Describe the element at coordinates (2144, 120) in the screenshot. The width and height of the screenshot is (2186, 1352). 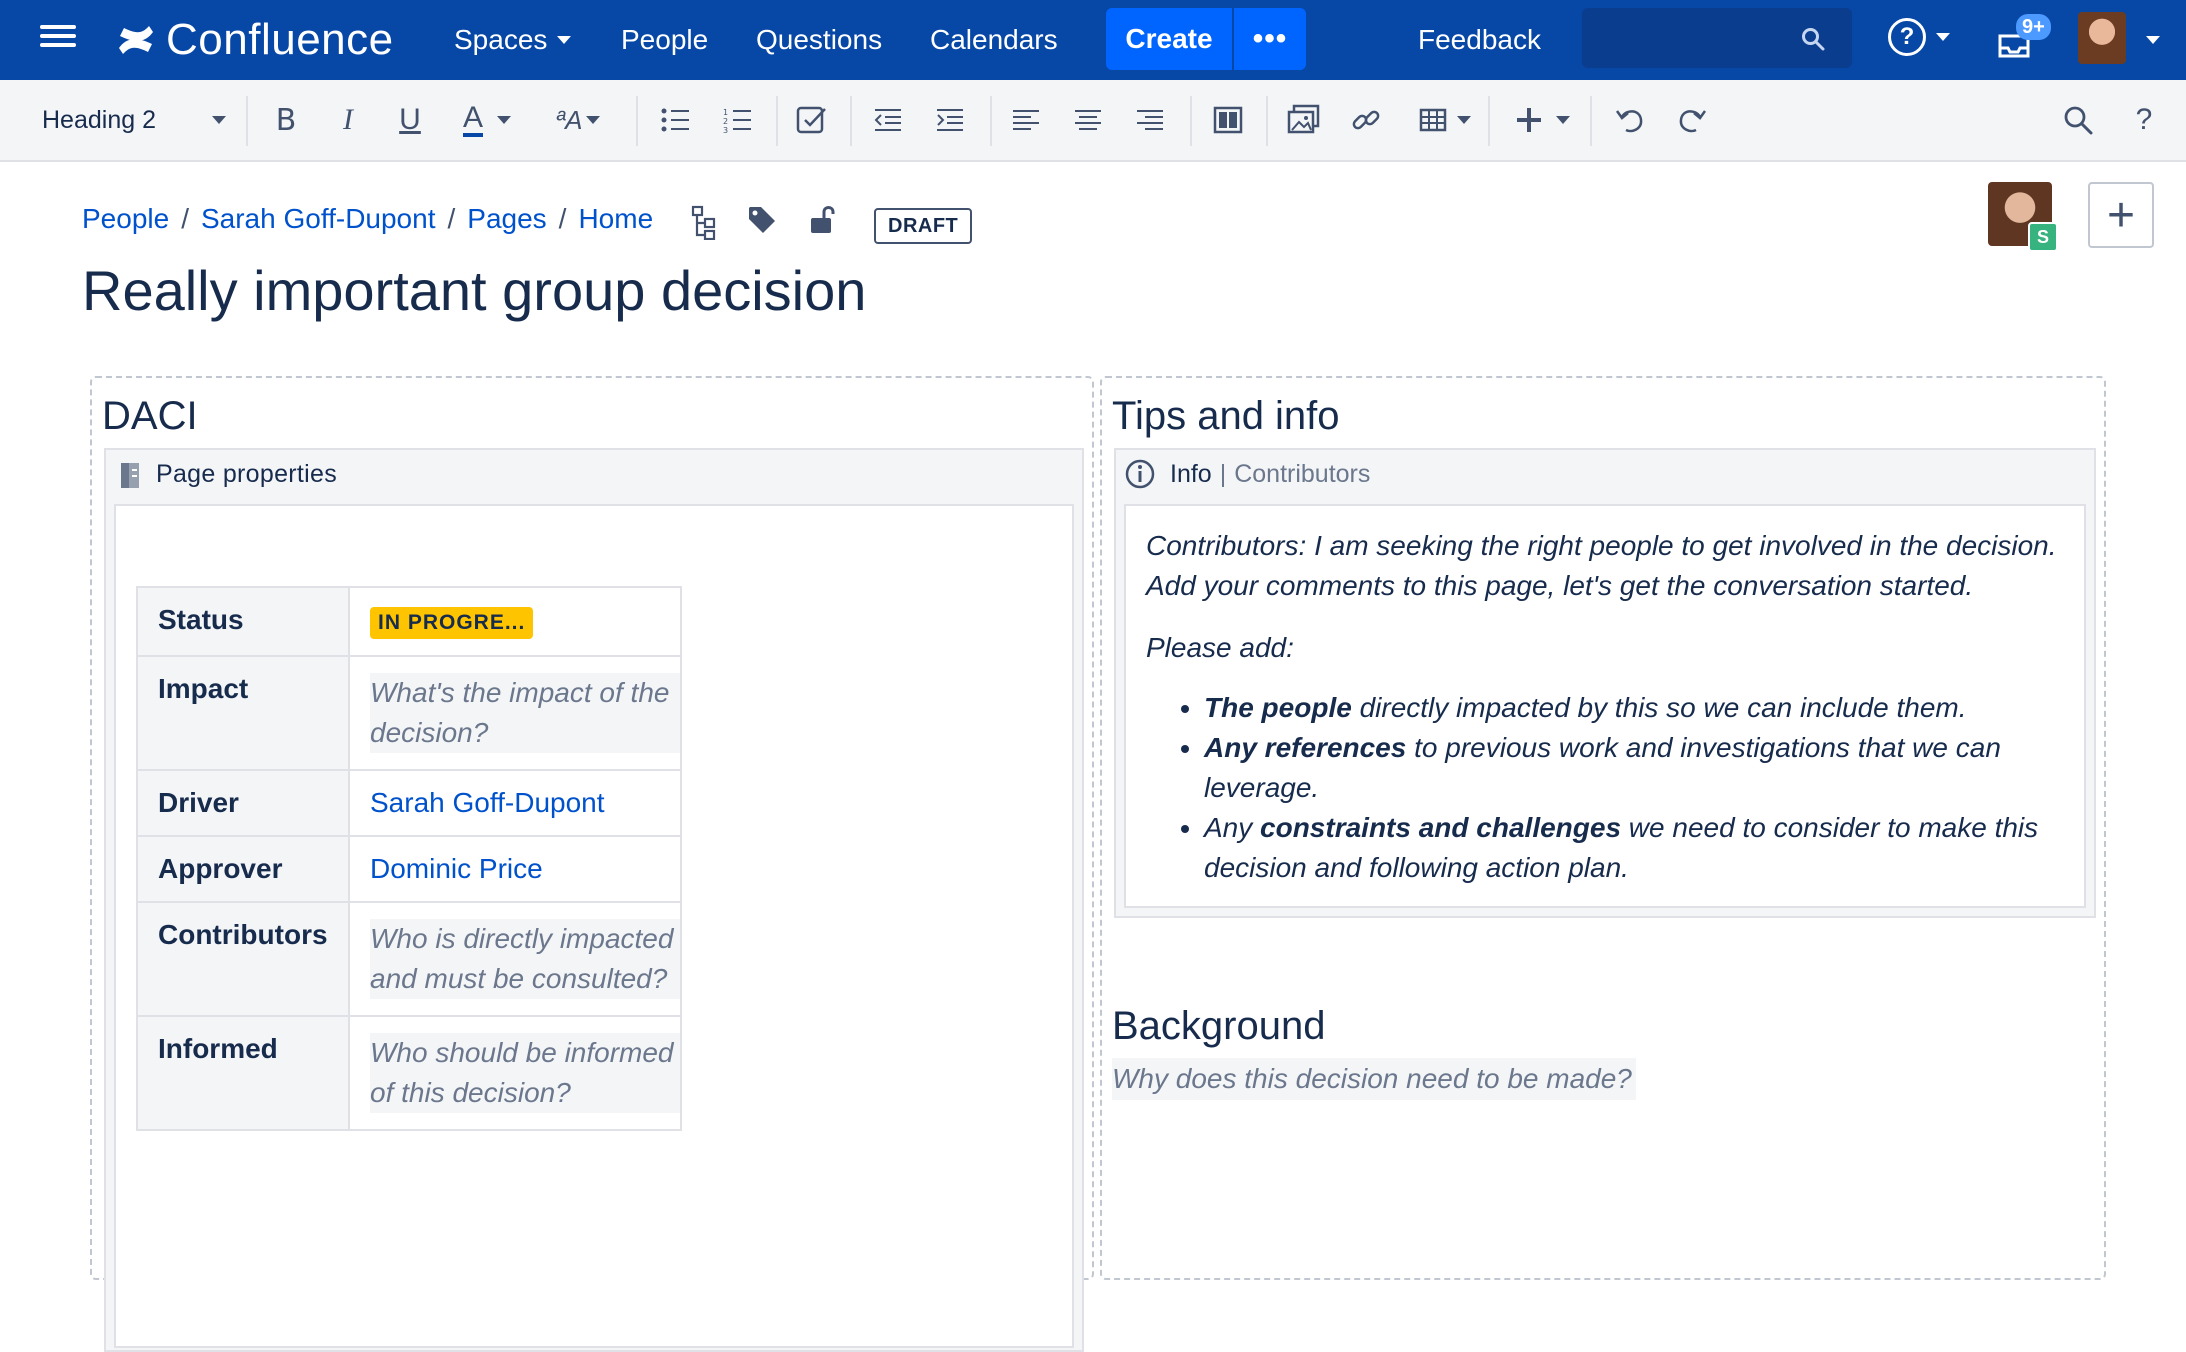
I see `editor-help-button: ?` at that location.